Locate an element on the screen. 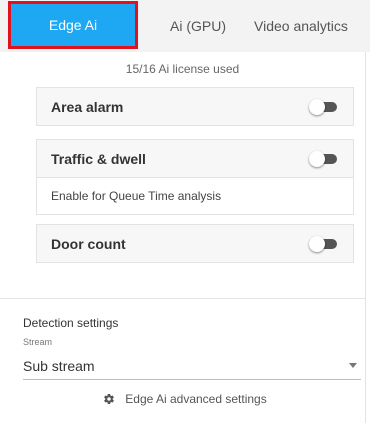  license-usage-text: 15/16 Ai license used is located at coordinates (182, 69).